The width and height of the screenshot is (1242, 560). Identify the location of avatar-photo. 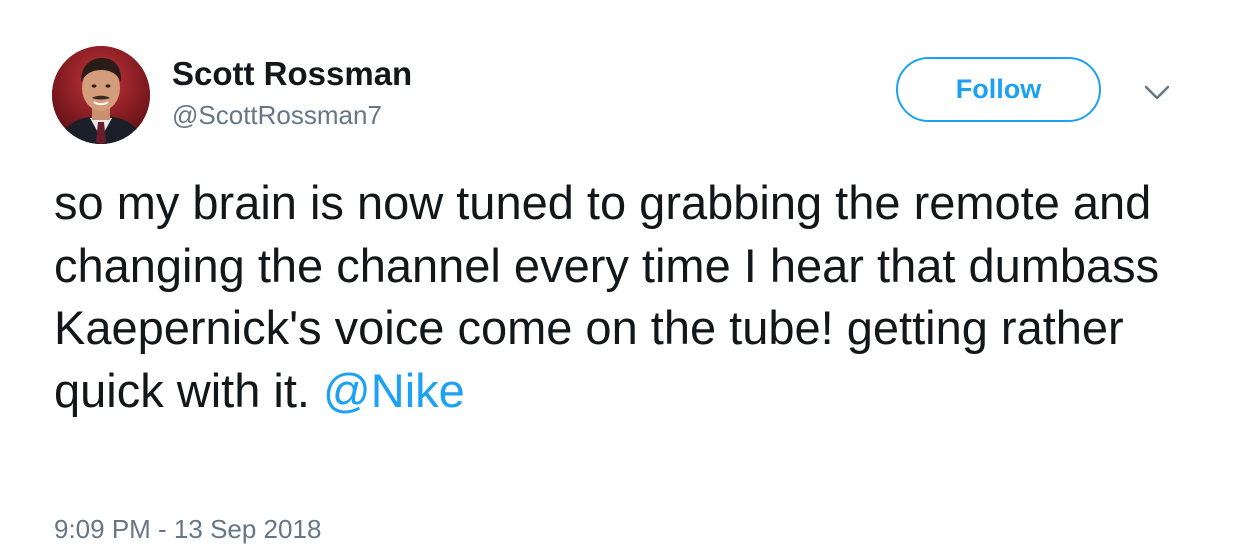
(101, 95).